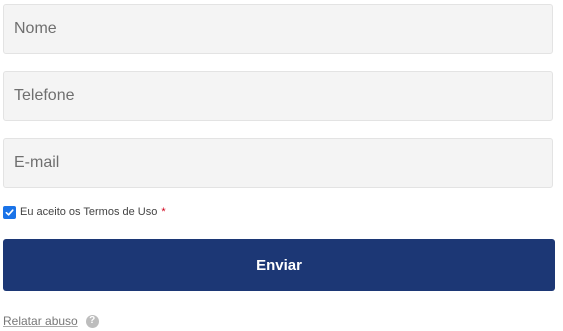 The height and width of the screenshot is (331, 563). I want to click on terms-checkbox, so click(9, 212).